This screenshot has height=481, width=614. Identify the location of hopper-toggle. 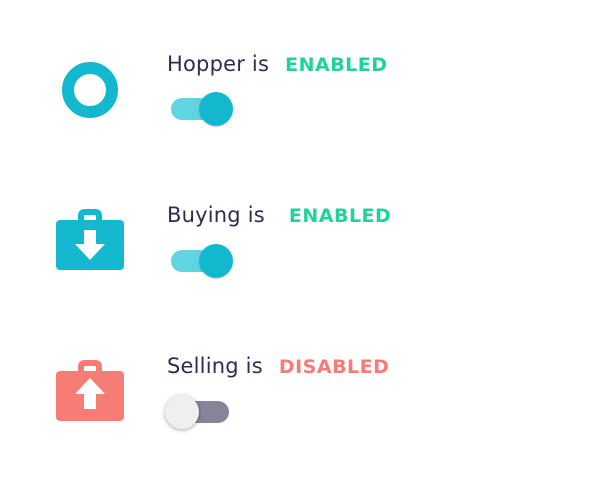
(200, 109).